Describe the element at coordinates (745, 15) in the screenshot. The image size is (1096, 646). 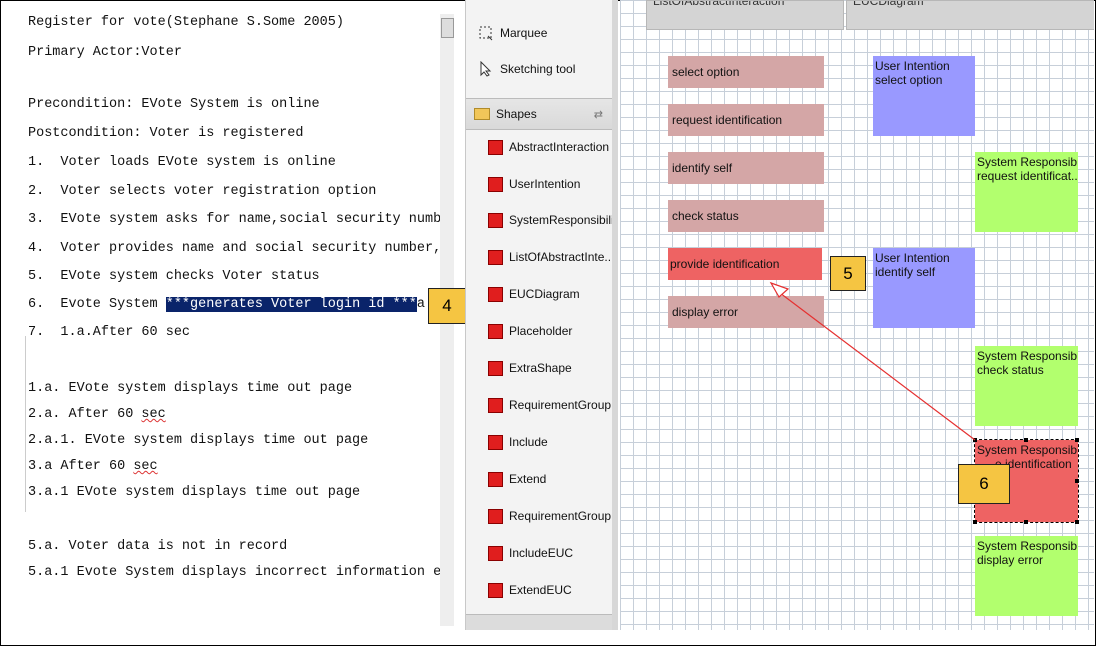
I see `tab-list-of-abstract-interaction: ListOfAbstractInteraction` at that location.